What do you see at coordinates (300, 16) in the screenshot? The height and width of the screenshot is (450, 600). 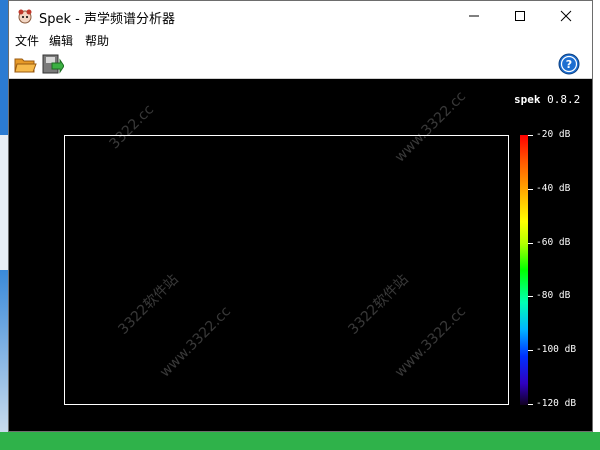 I see `title-bar: Spek - 声学频谱分析器` at bounding box center [300, 16].